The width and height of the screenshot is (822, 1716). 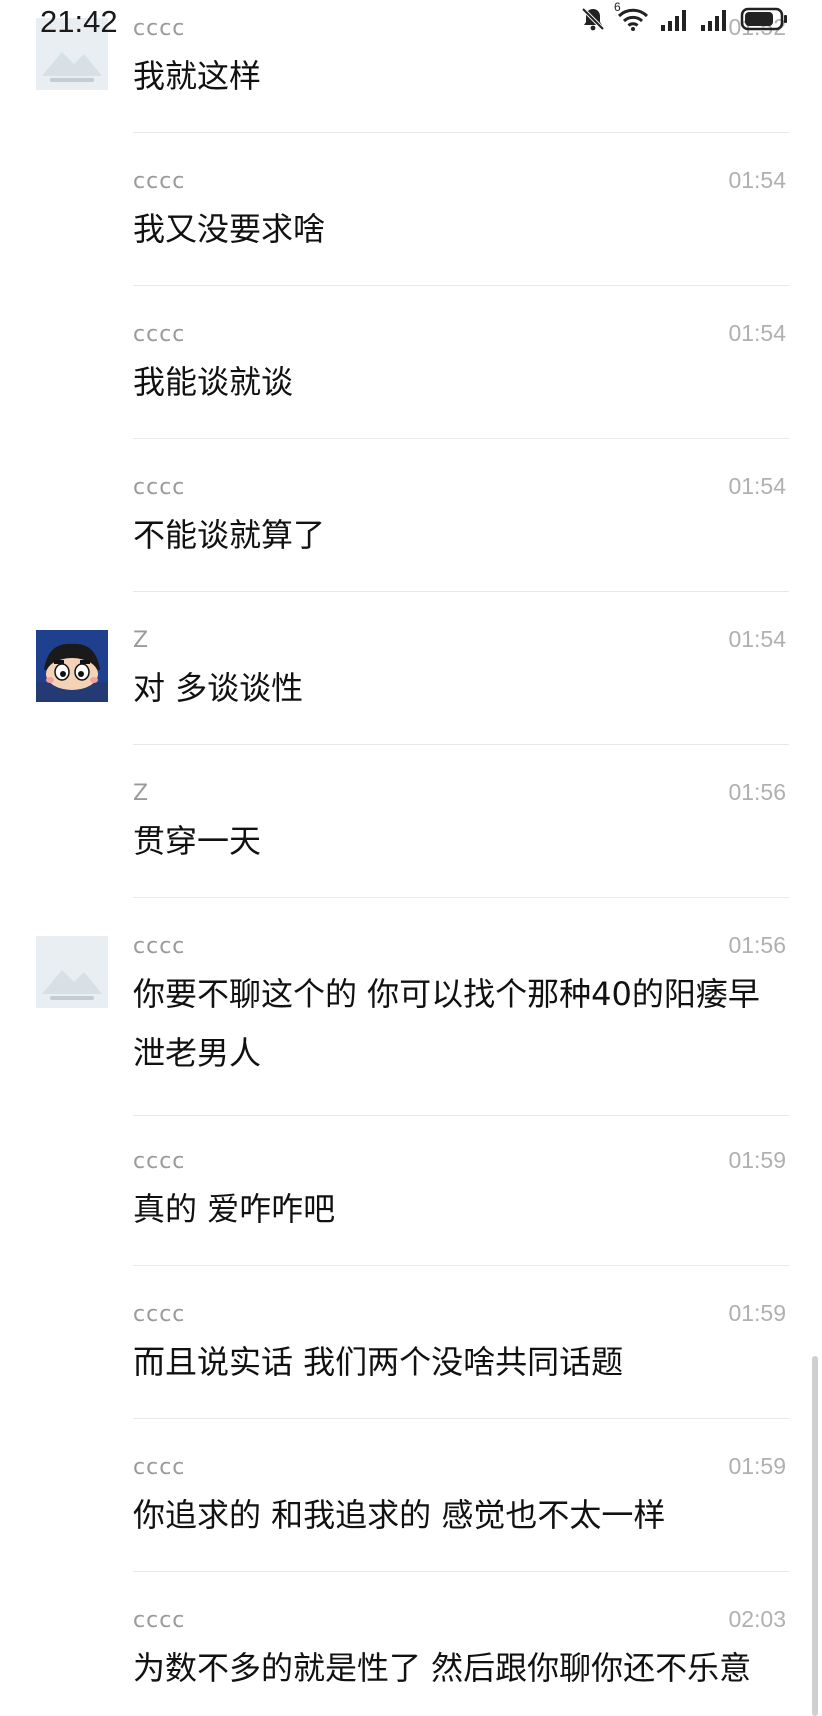 What do you see at coordinates (234, 1209) in the screenshot?
I see `message-text: 真的 爱咋咋吧` at bounding box center [234, 1209].